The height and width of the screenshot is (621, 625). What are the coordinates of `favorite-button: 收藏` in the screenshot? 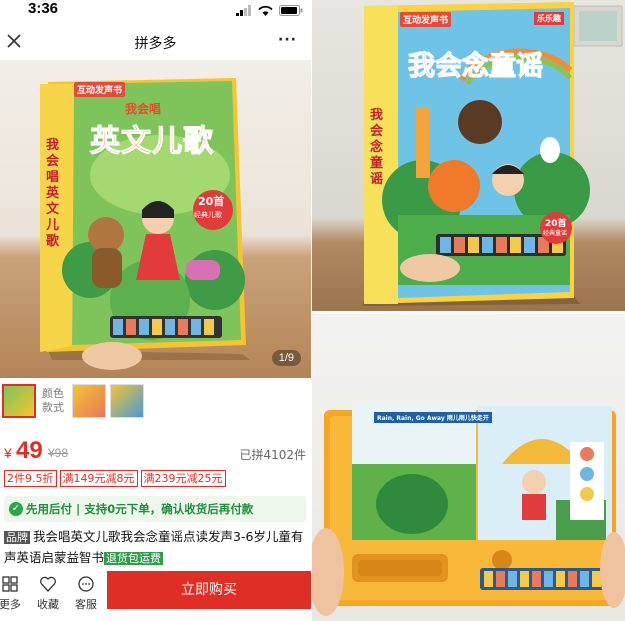 It's located at (48, 593).